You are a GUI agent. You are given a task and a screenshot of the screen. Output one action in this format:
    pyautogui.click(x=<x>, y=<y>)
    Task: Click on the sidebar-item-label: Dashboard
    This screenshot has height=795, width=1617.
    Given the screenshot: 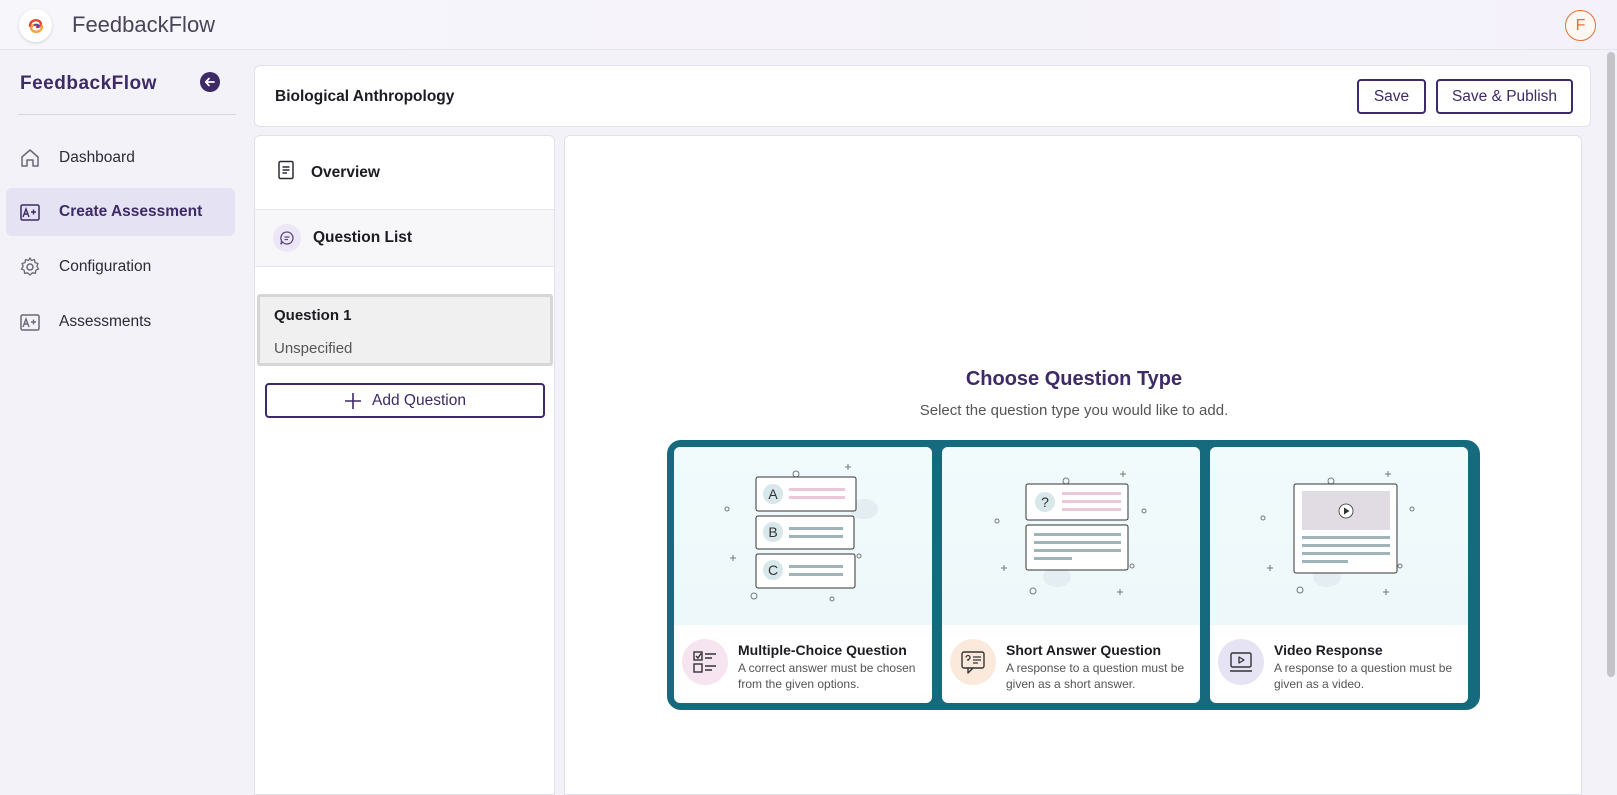 What is the action you would take?
    pyautogui.click(x=97, y=157)
    